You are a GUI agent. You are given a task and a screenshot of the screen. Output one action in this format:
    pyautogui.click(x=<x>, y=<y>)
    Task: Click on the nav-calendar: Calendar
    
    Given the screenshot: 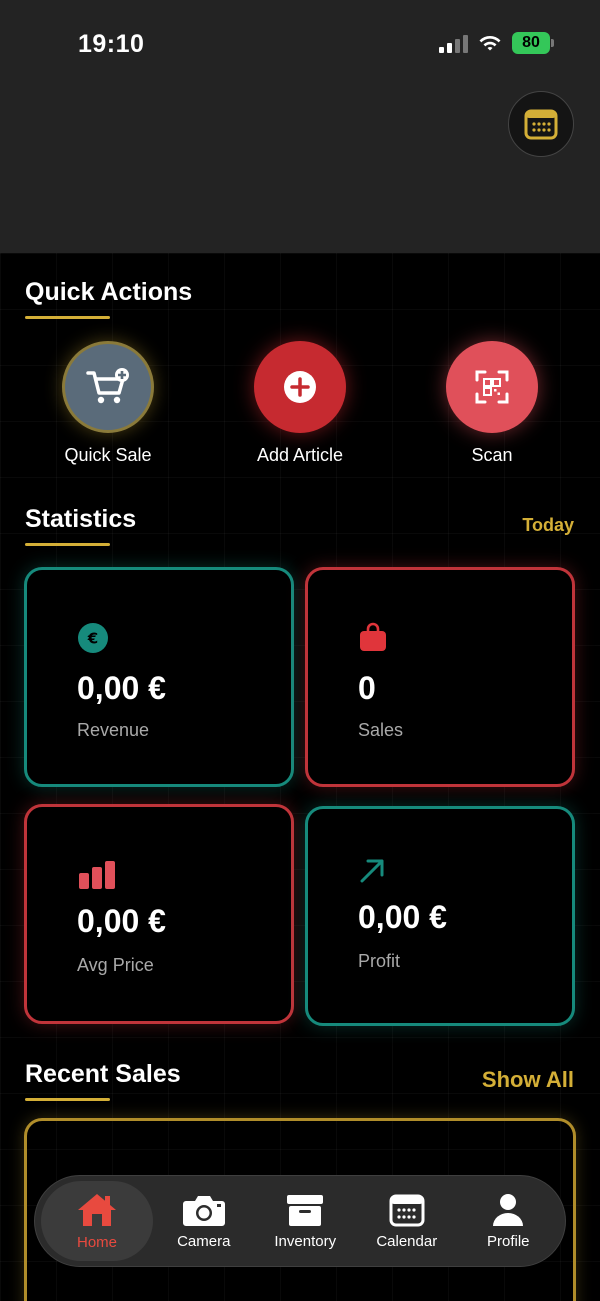 What is the action you would take?
    pyautogui.click(x=407, y=1221)
    